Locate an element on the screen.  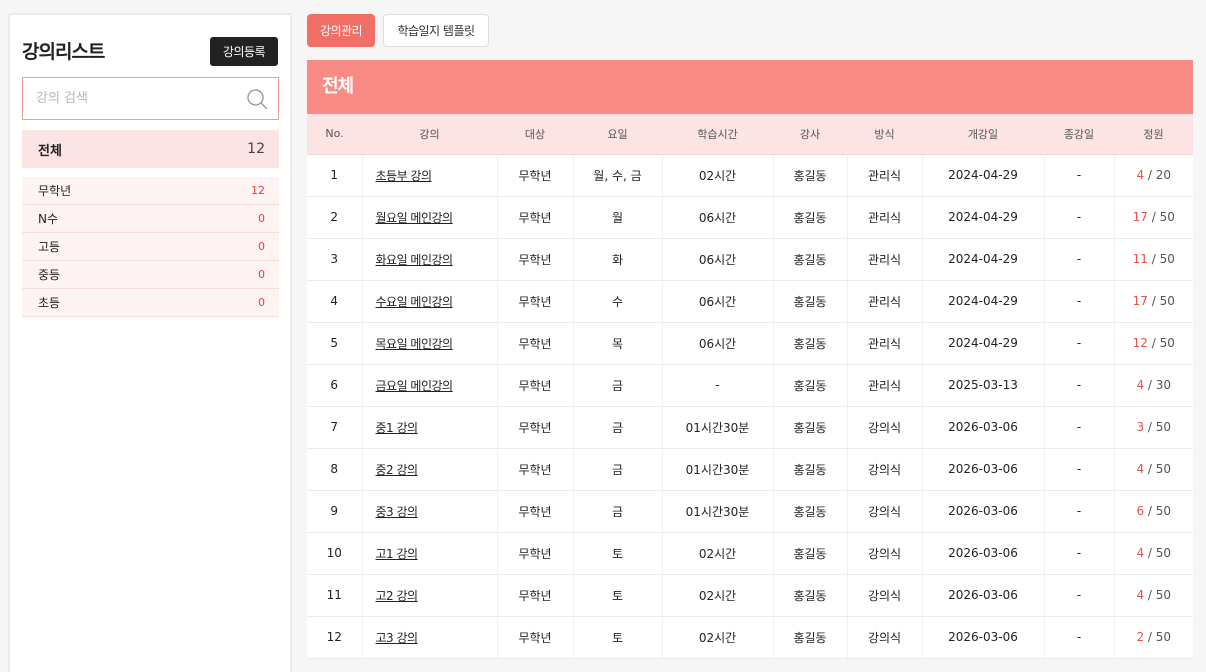
cell-capacity: 17 / 50 is located at coordinates (1153, 301).